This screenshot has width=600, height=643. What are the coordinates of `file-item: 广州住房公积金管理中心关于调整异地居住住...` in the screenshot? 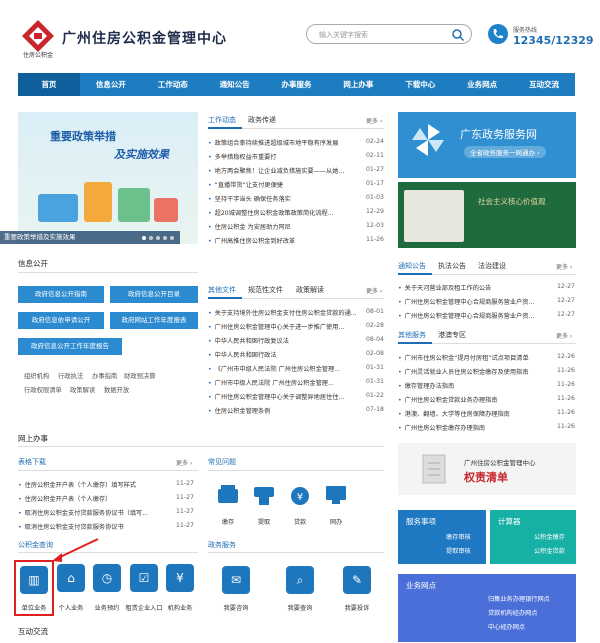 It's located at (282, 396).